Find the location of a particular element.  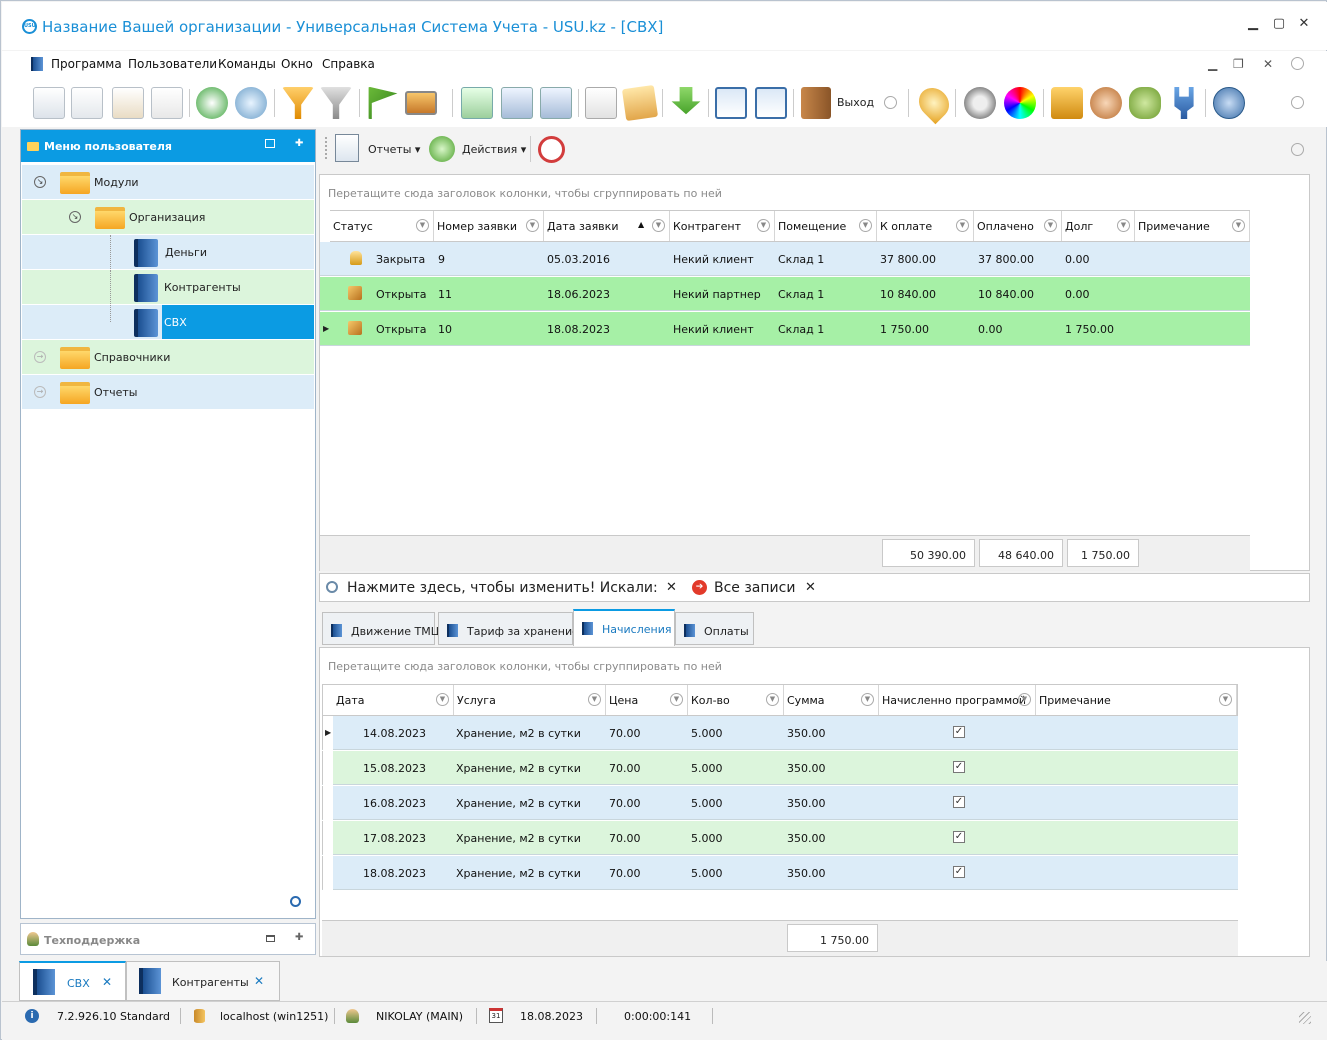

toolbar-options-icon is located at coordinates (890, 102).